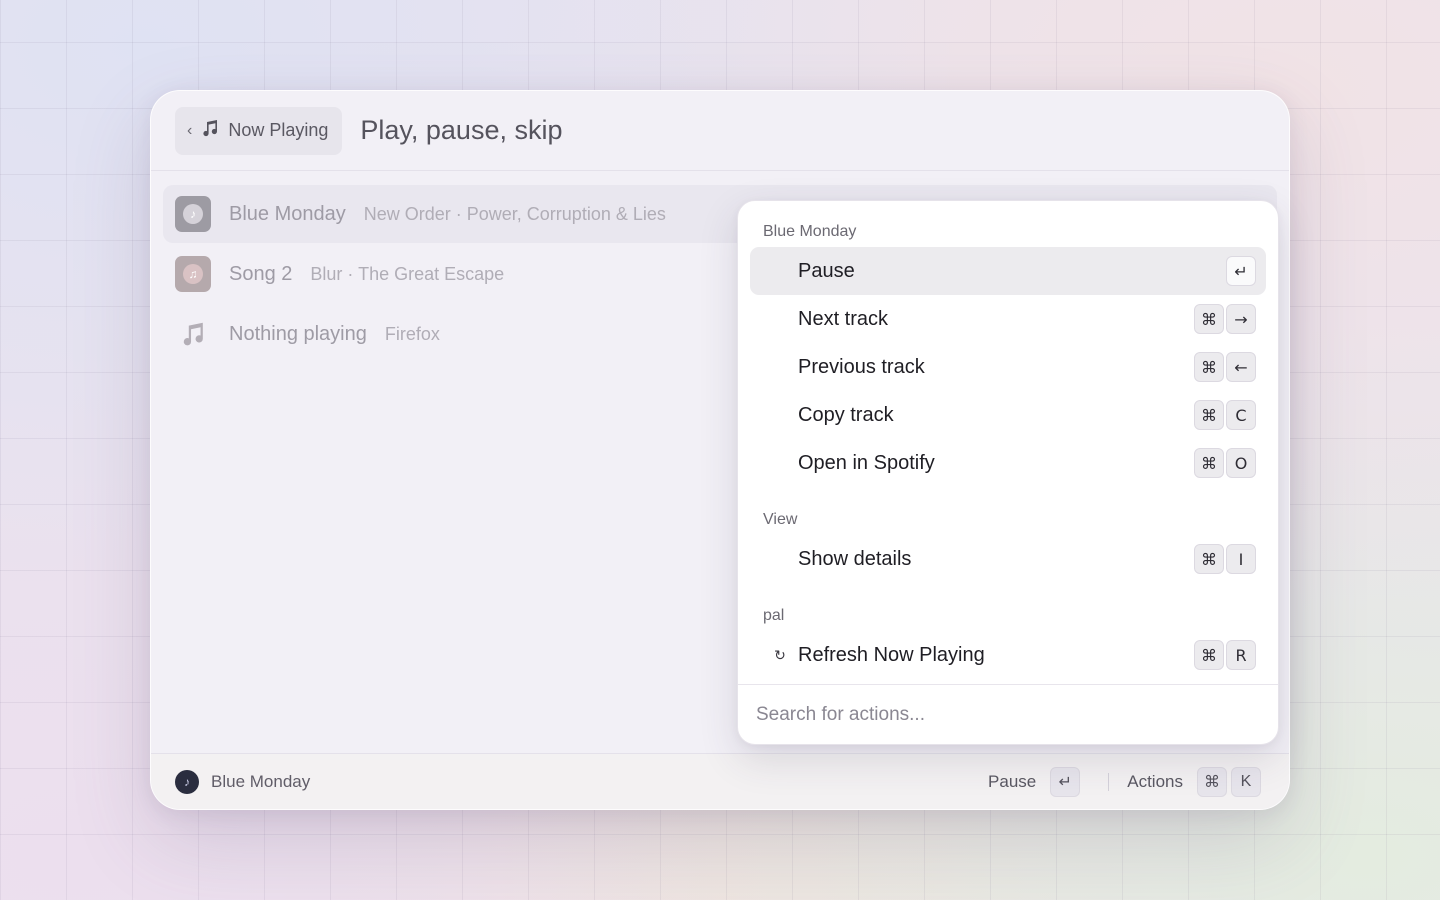  Describe the element at coordinates (810, 231) in the screenshot. I see `menu-section-title: Blue Monday` at that location.